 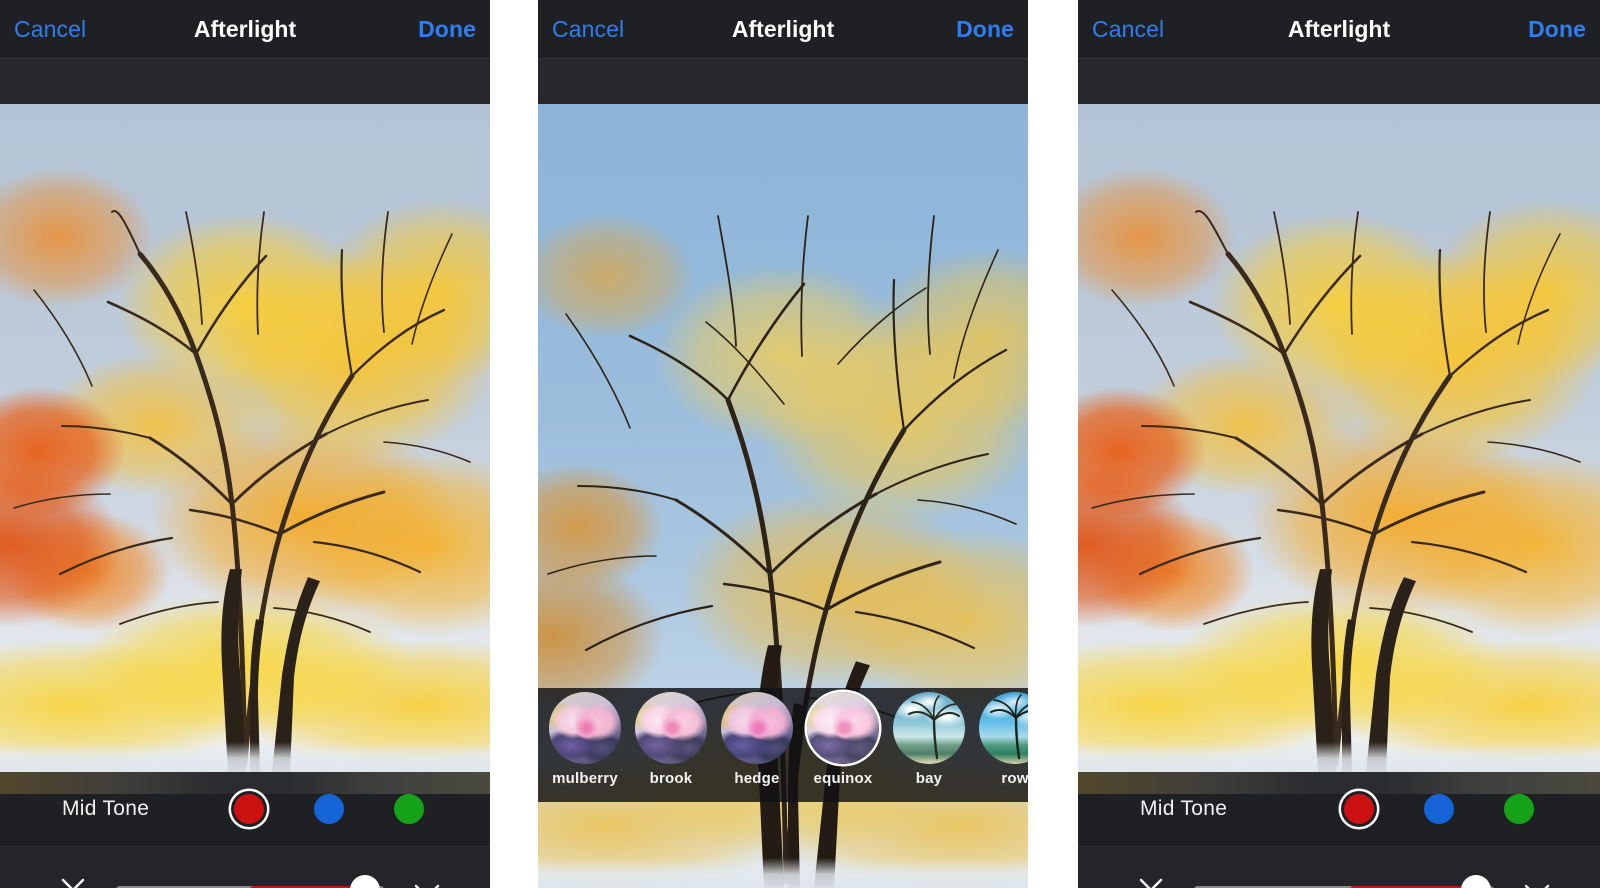 I want to click on filter-label: row, so click(x=1014, y=778).